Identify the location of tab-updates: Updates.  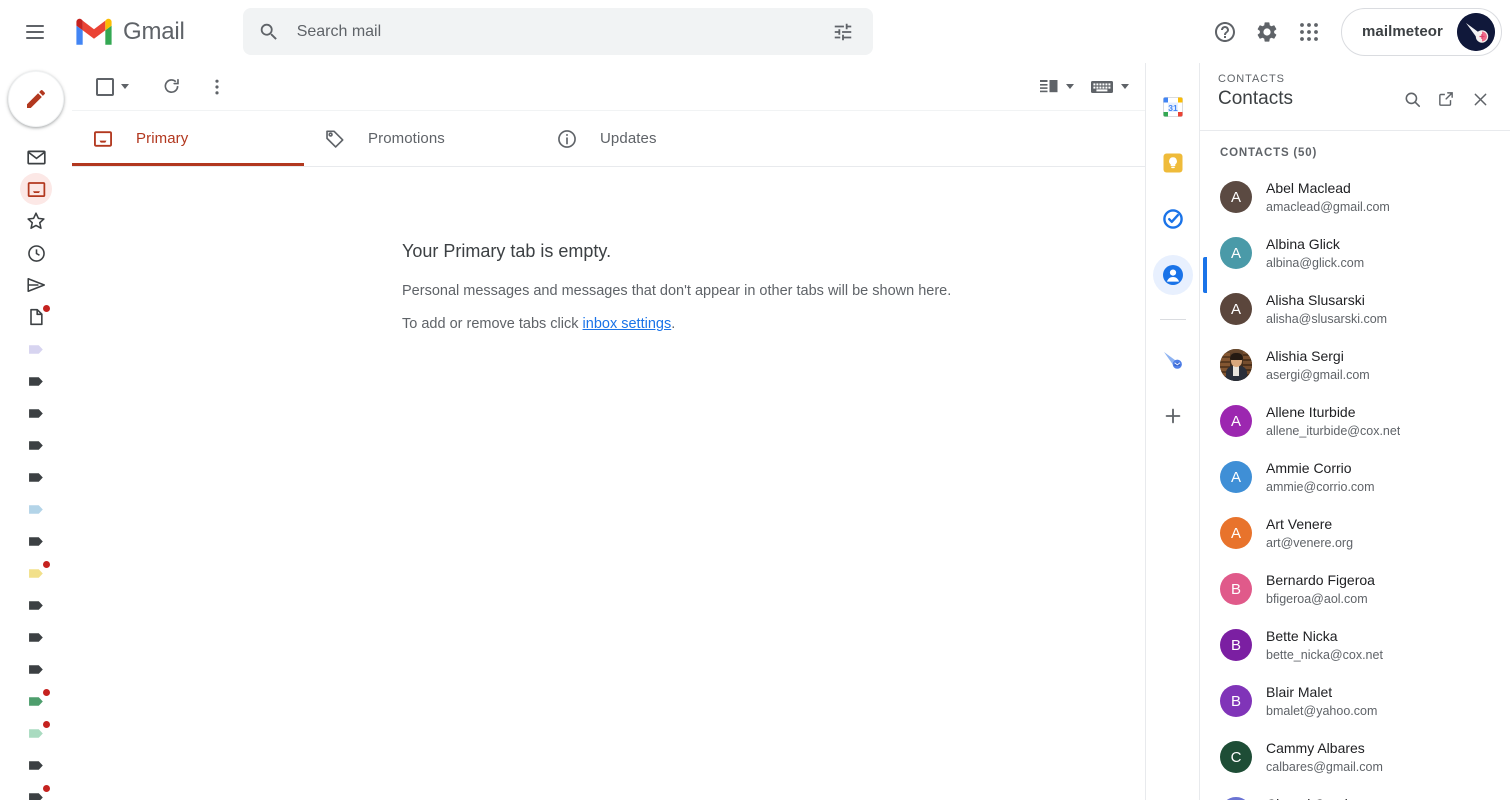
(652, 138).